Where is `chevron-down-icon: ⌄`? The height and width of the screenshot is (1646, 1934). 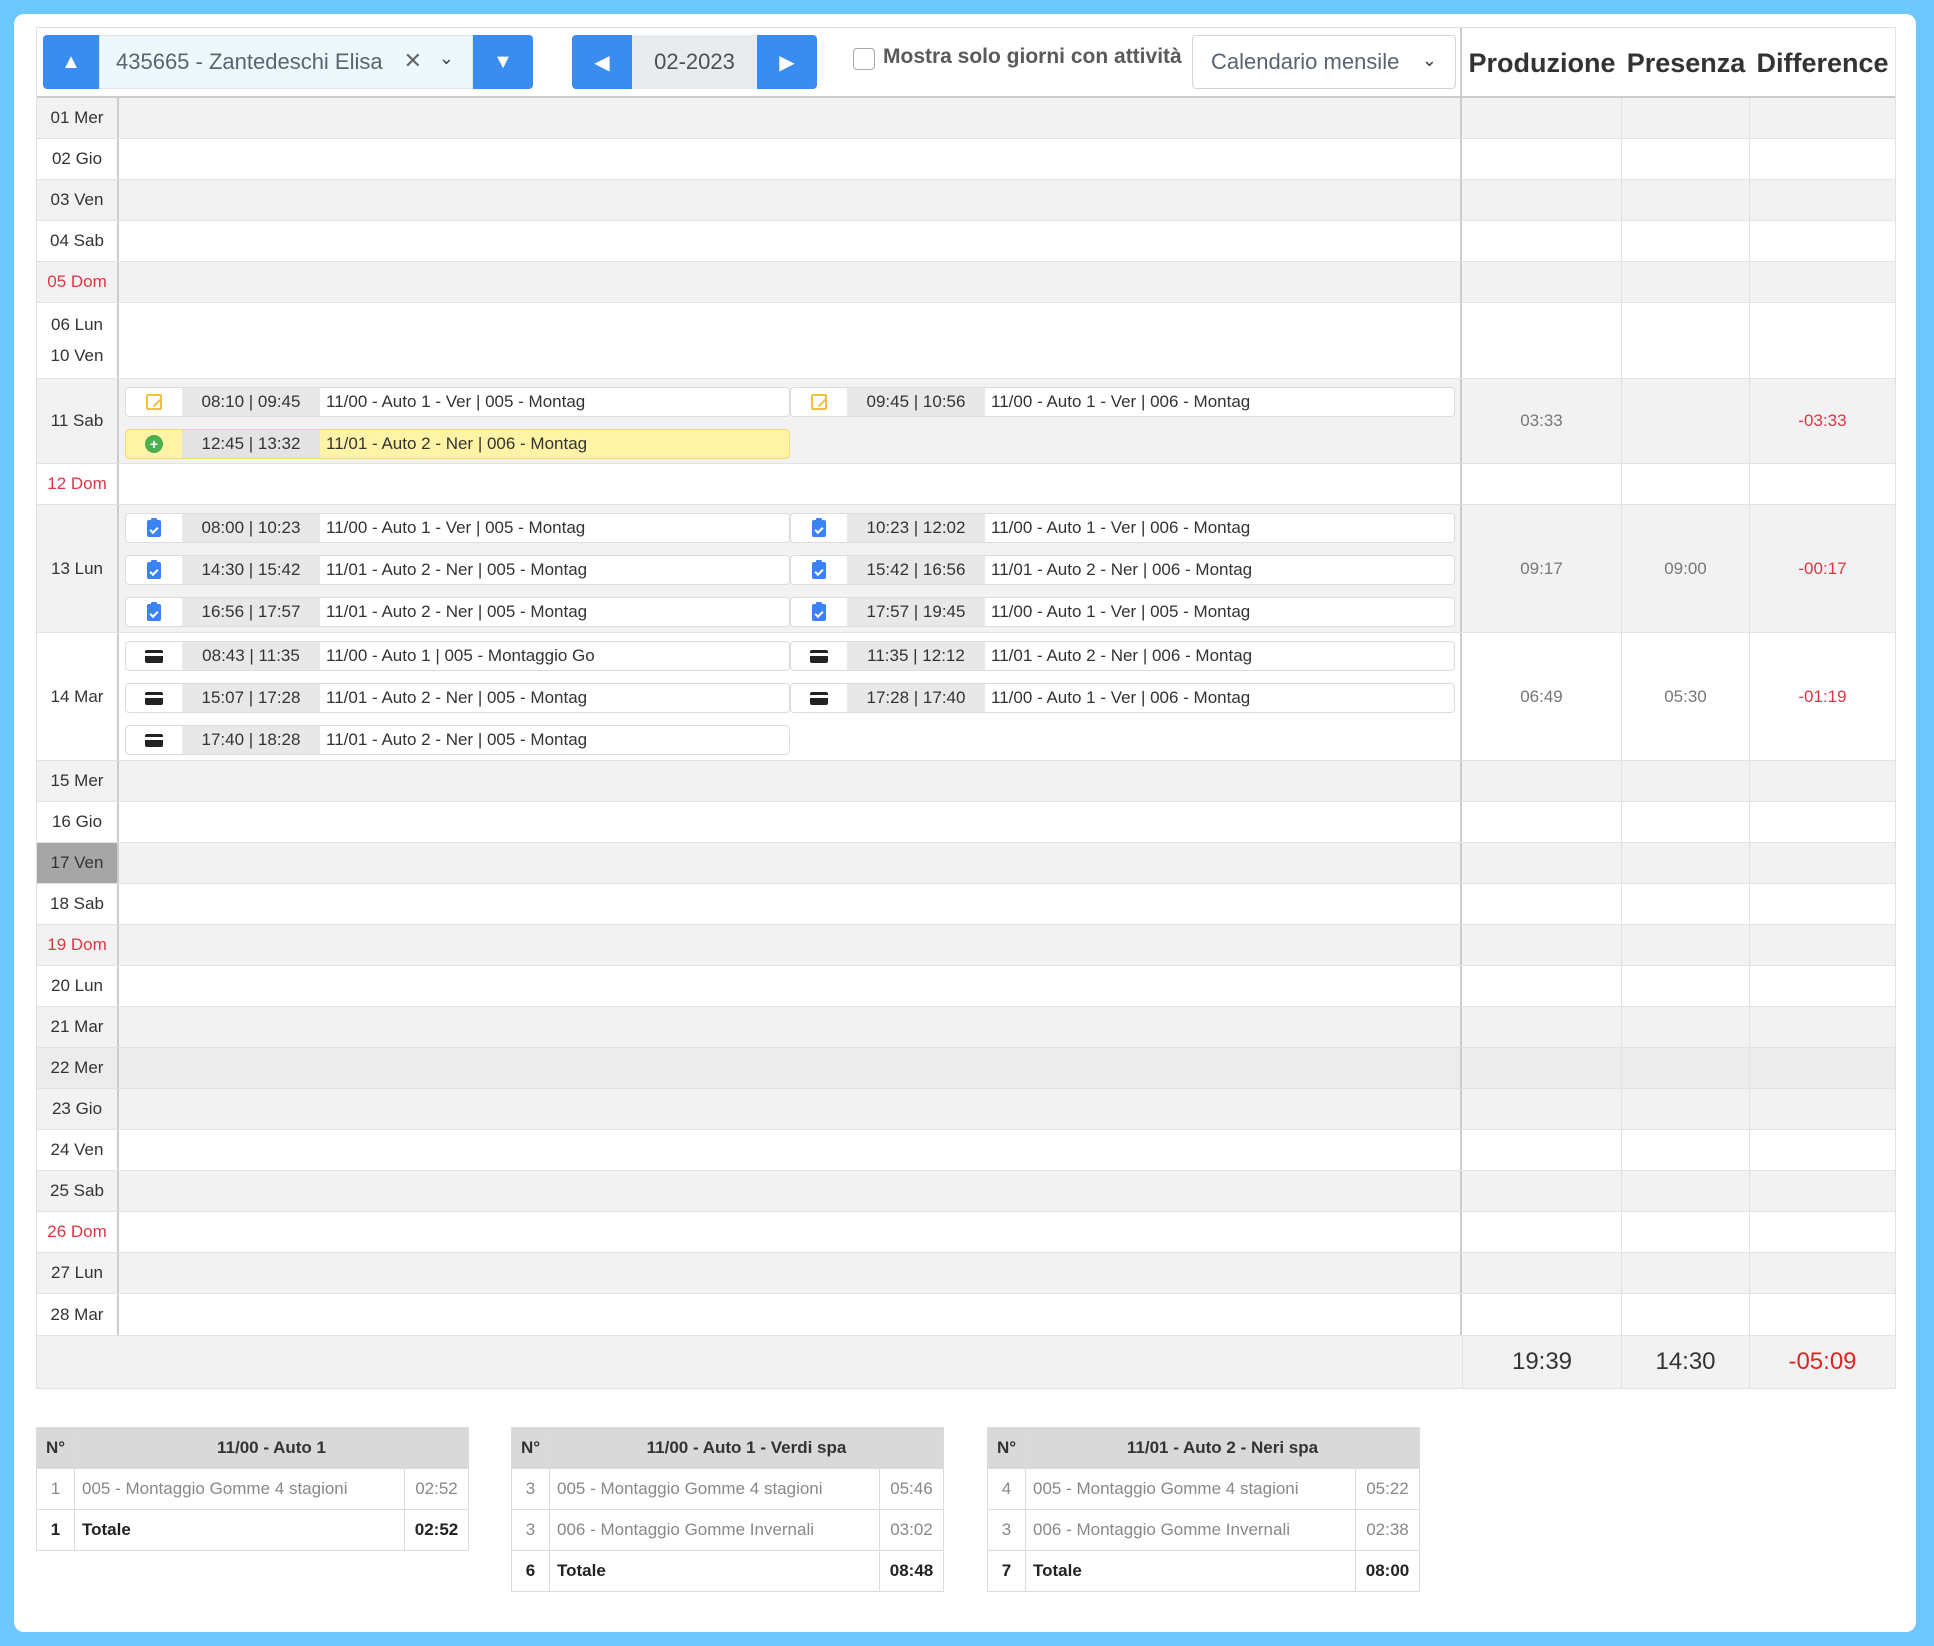
chevron-down-icon: ⌄ is located at coordinates (446, 58).